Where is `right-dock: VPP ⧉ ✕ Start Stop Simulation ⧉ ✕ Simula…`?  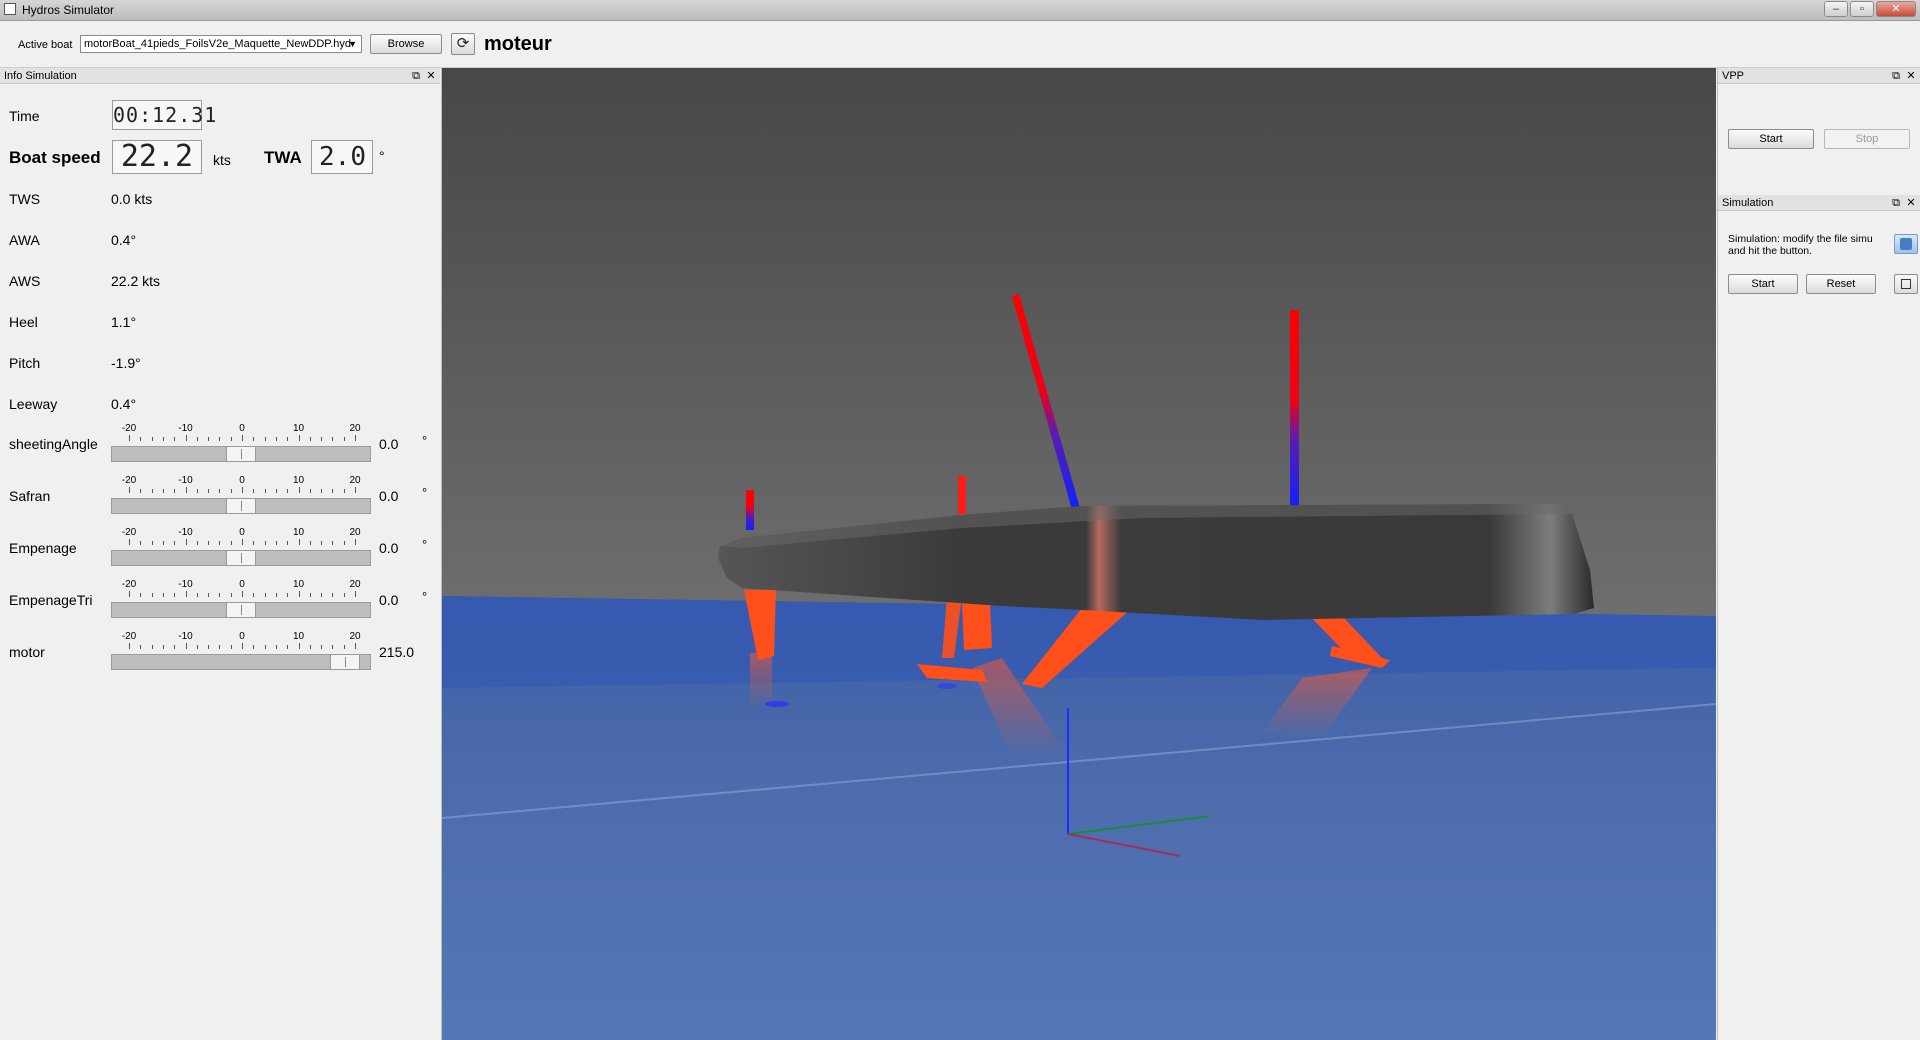
right-dock: VPP ⧉ ✕ Start Stop Simulation ⧉ ✕ Simula… is located at coordinates (1818, 554).